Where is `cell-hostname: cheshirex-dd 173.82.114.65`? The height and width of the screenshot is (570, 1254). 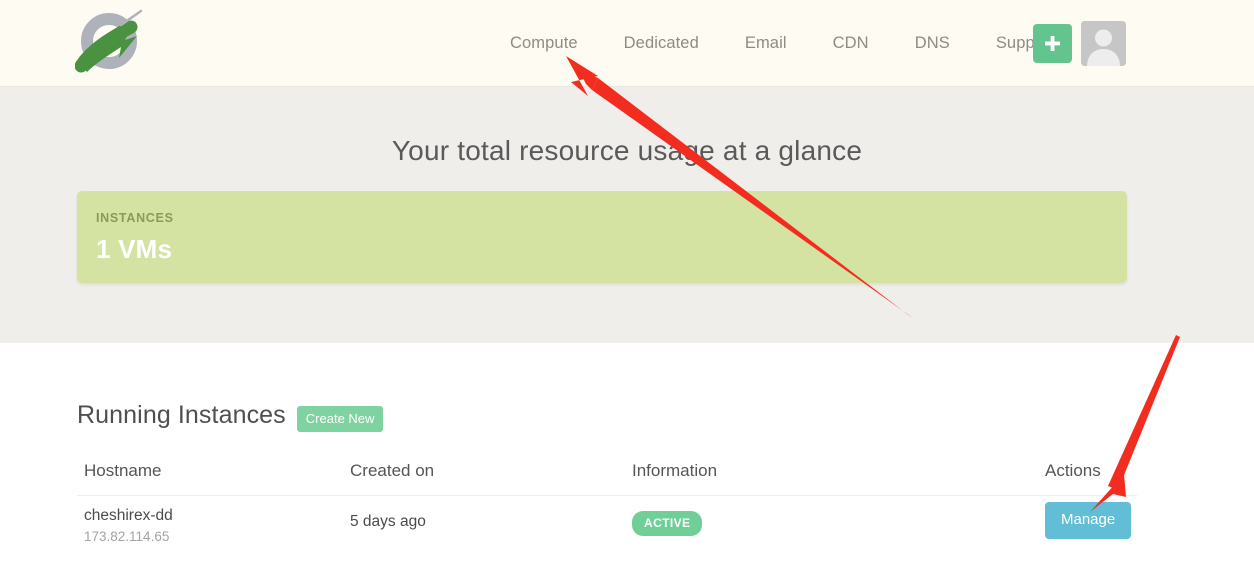 cell-hostname: cheshirex-dd 173.82.114.65 is located at coordinates (128, 525).